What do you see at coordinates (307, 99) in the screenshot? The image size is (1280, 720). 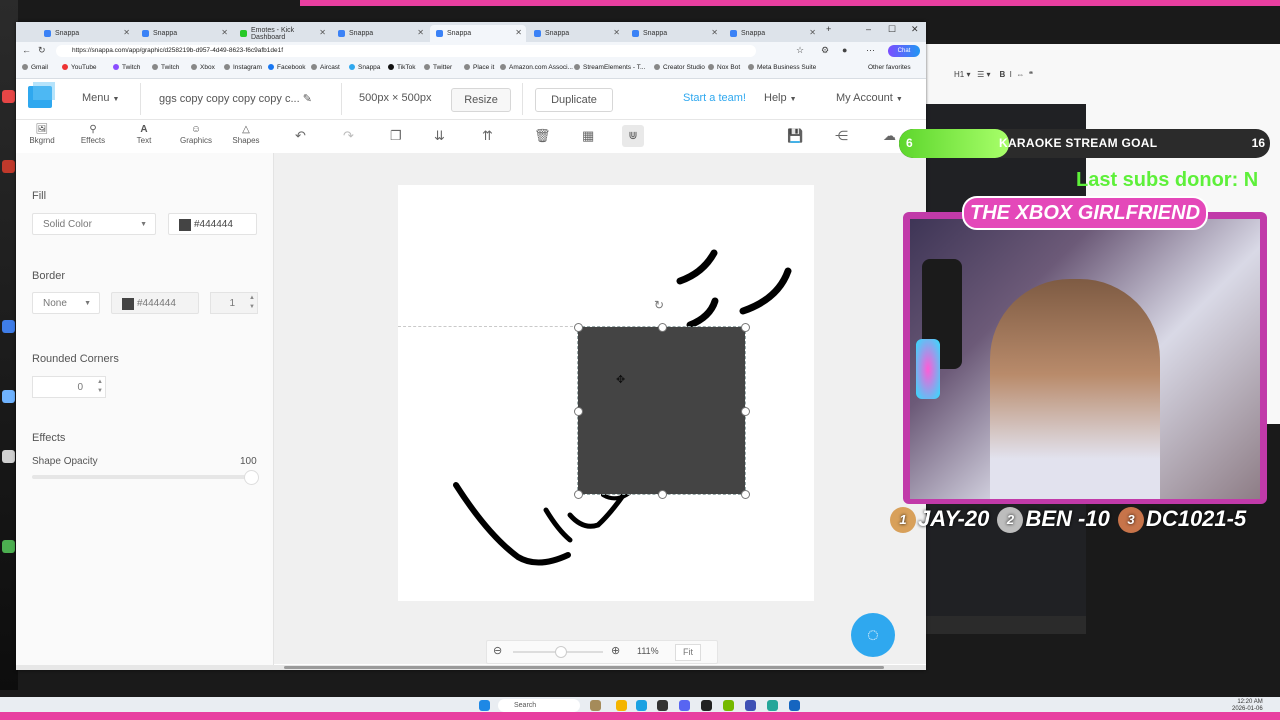 I see `pencil-icon: ✎` at bounding box center [307, 99].